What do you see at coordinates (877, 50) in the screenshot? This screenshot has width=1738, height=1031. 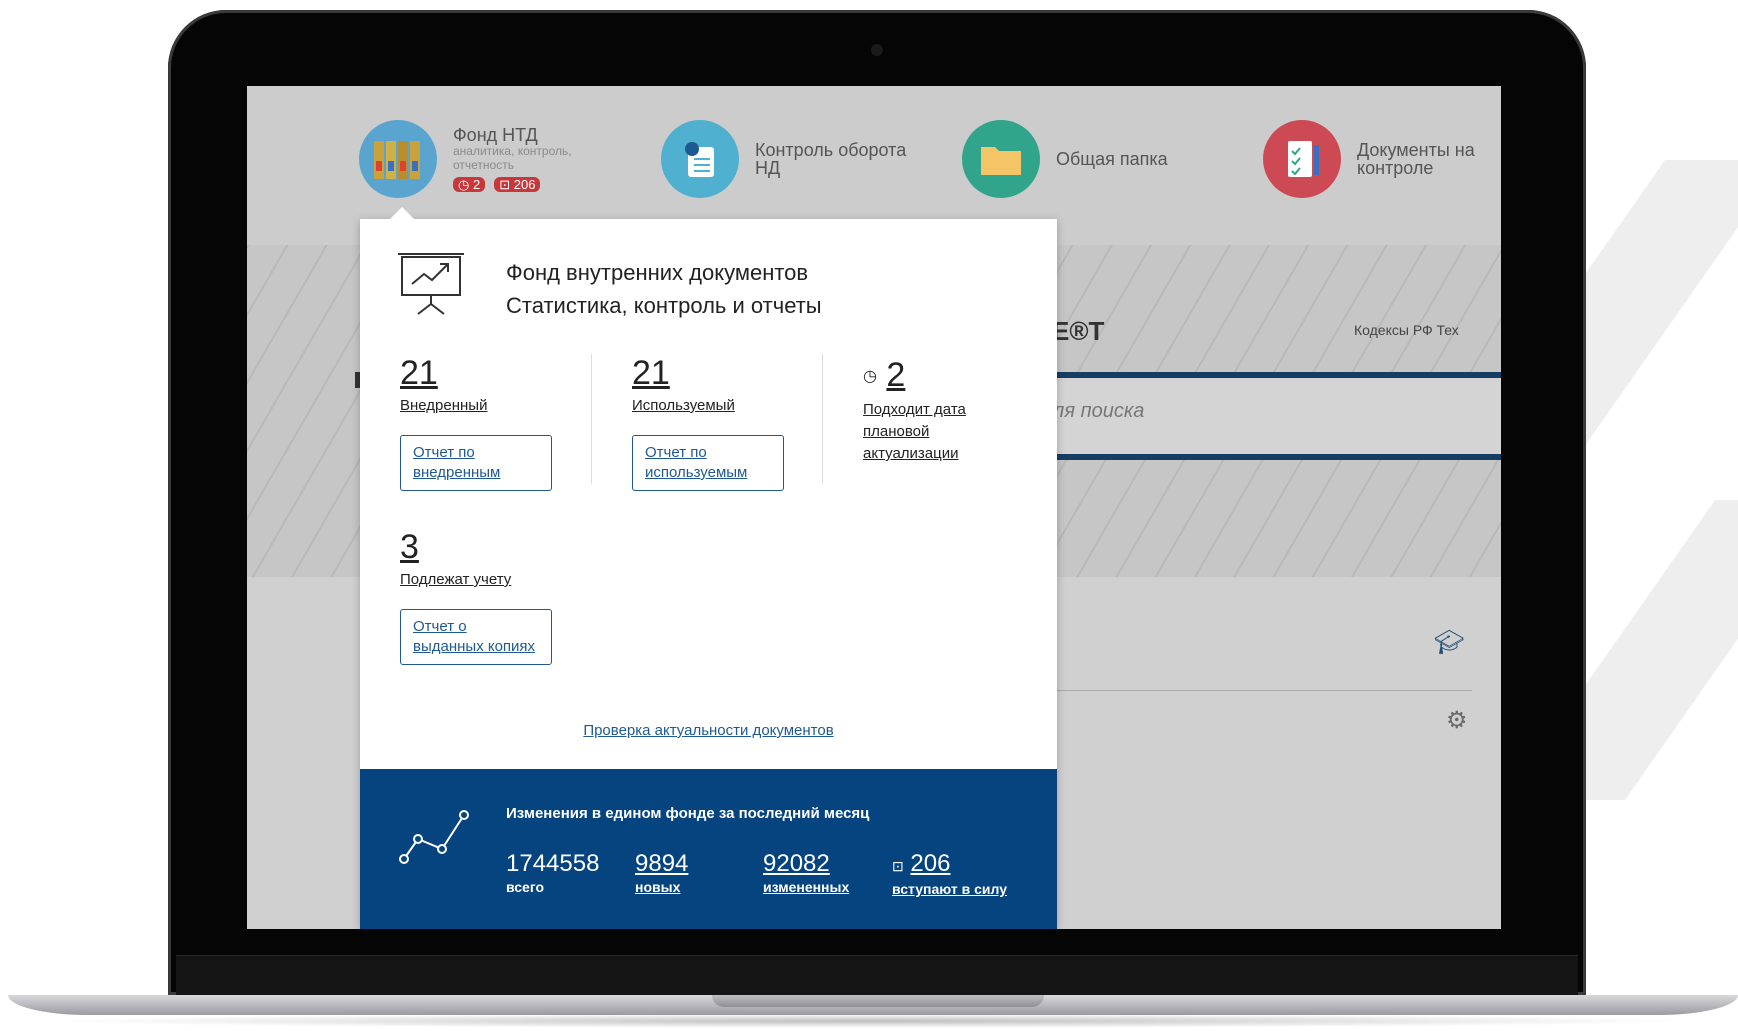 I see `camera` at bounding box center [877, 50].